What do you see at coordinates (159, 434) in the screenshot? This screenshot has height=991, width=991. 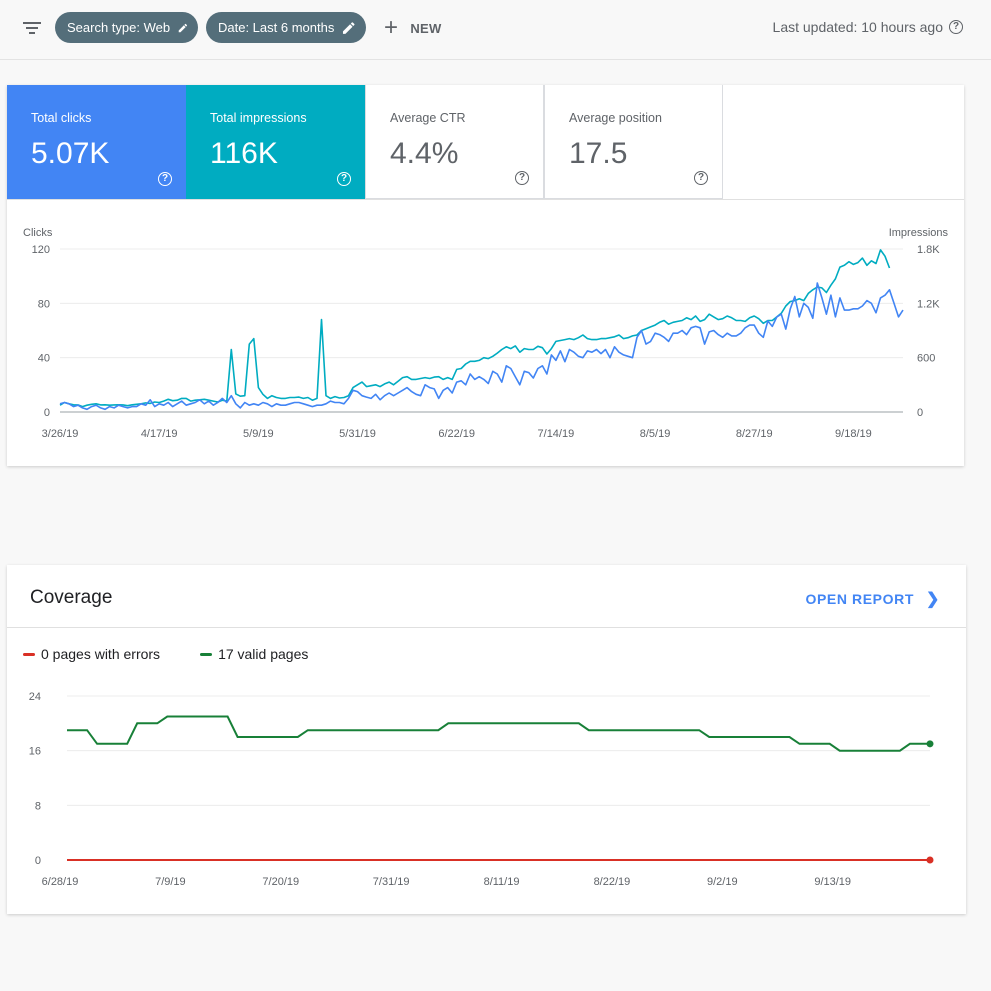 I see `x-tick-label: 4/17/19` at bounding box center [159, 434].